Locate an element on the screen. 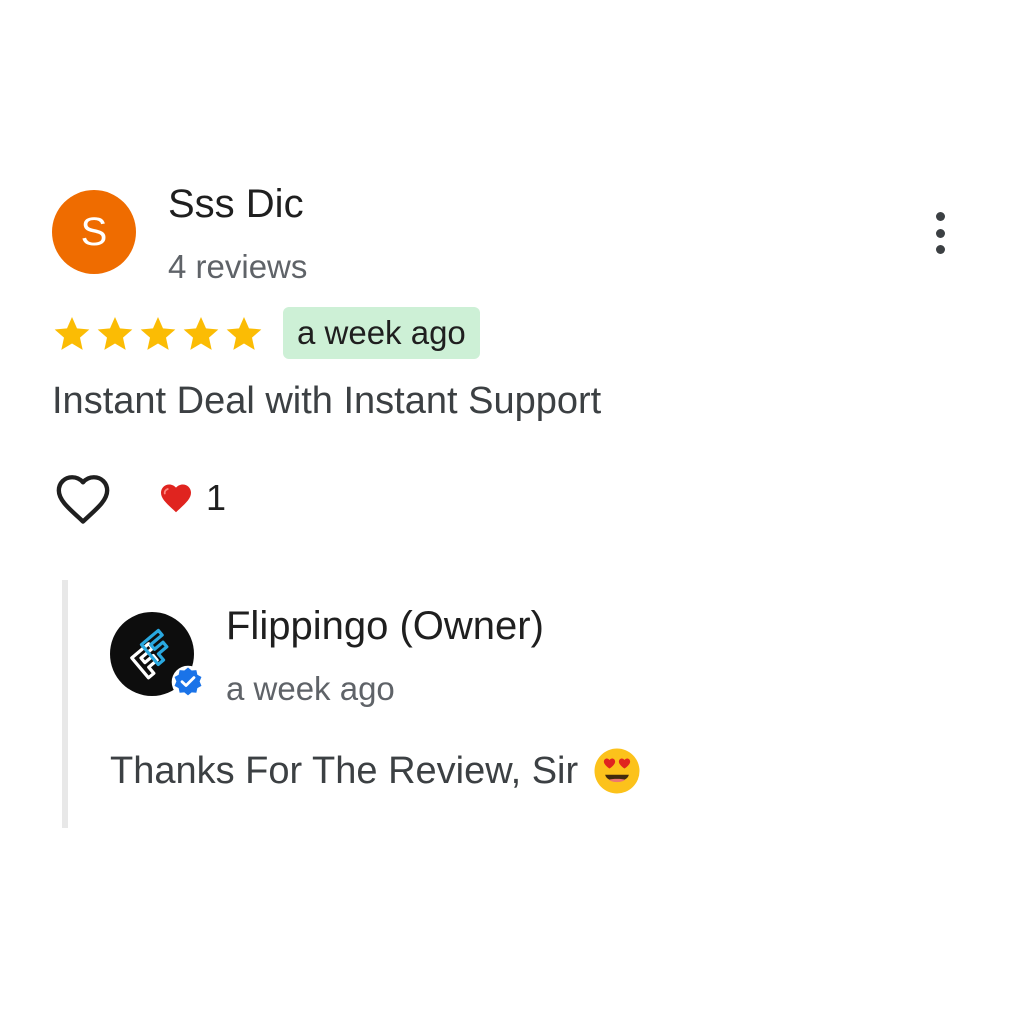  like-button is located at coordinates (83, 499).